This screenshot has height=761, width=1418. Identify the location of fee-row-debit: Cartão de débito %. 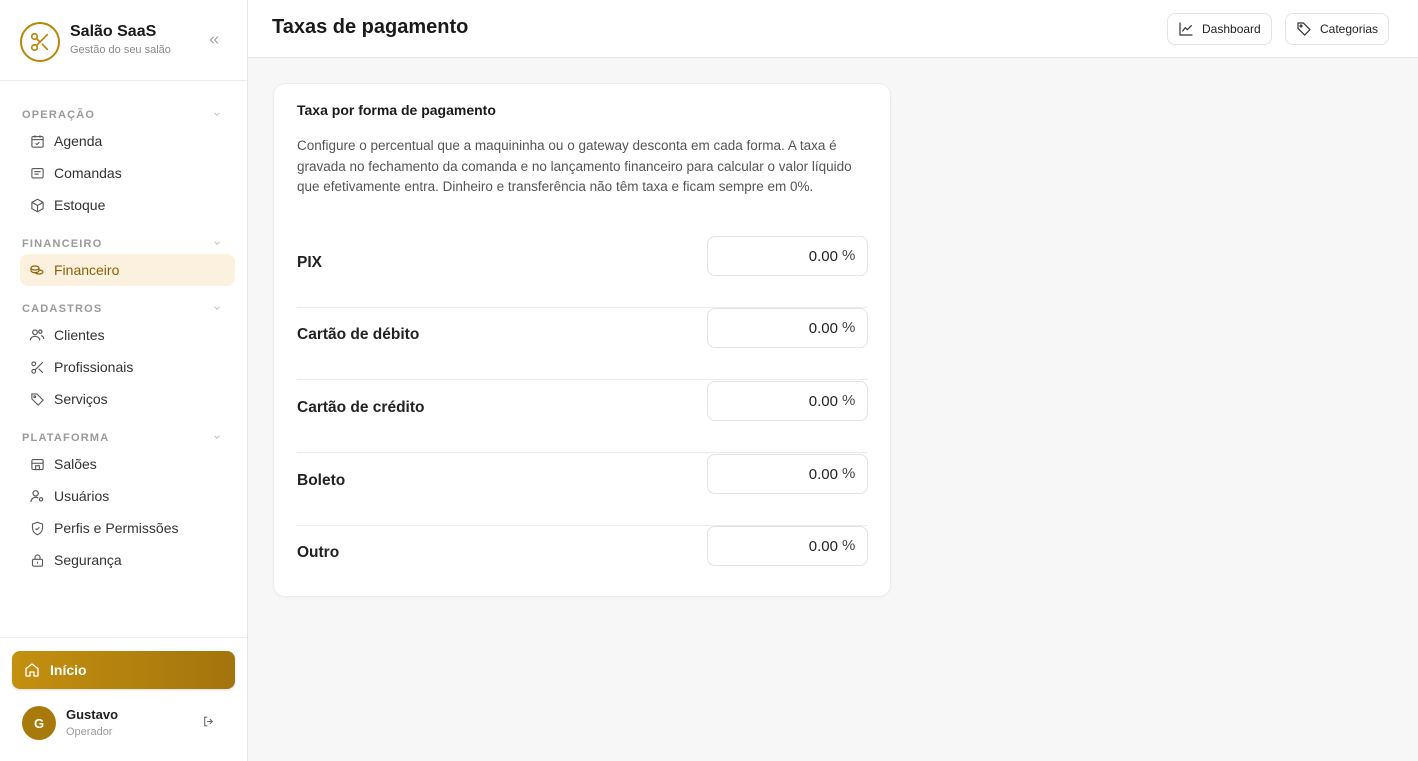
(582, 344).